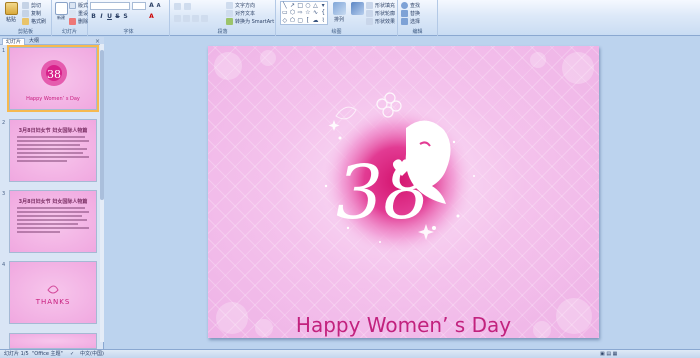  I want to click on slide-thumbnail-4: THANKS, so click(53, 292).